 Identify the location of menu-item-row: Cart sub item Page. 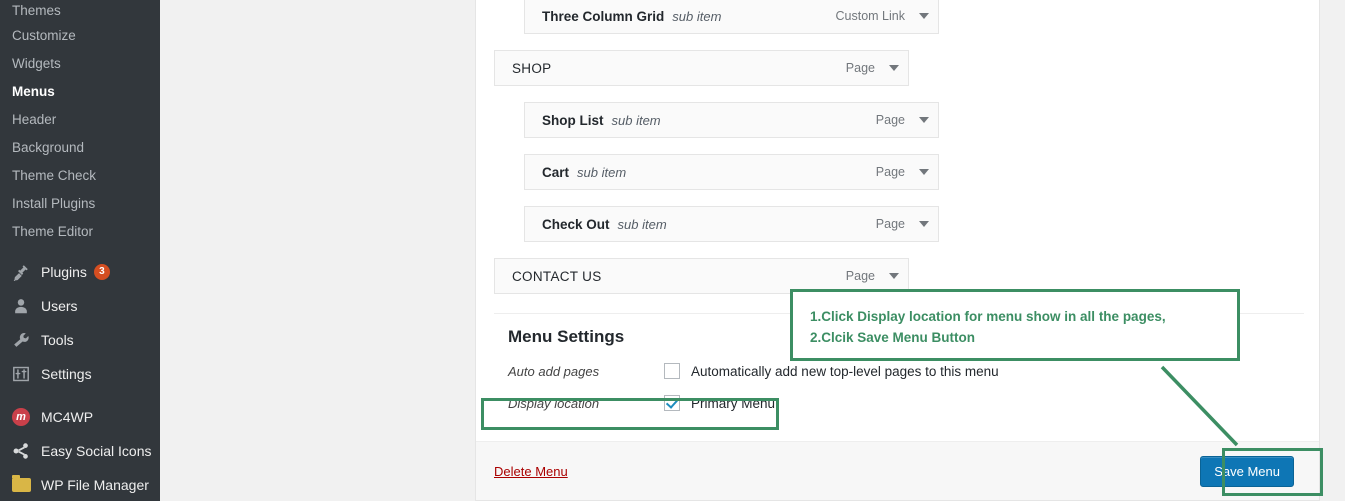
(731, 172).